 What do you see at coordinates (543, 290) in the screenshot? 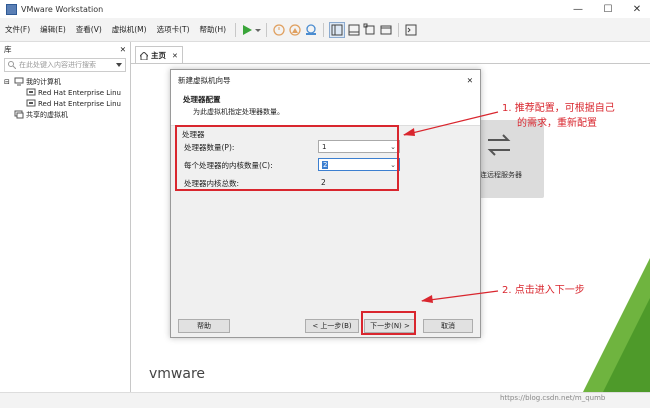
I see `annotation-note-2: 2. 点击进入下一步` at bounding box center [543, 290].